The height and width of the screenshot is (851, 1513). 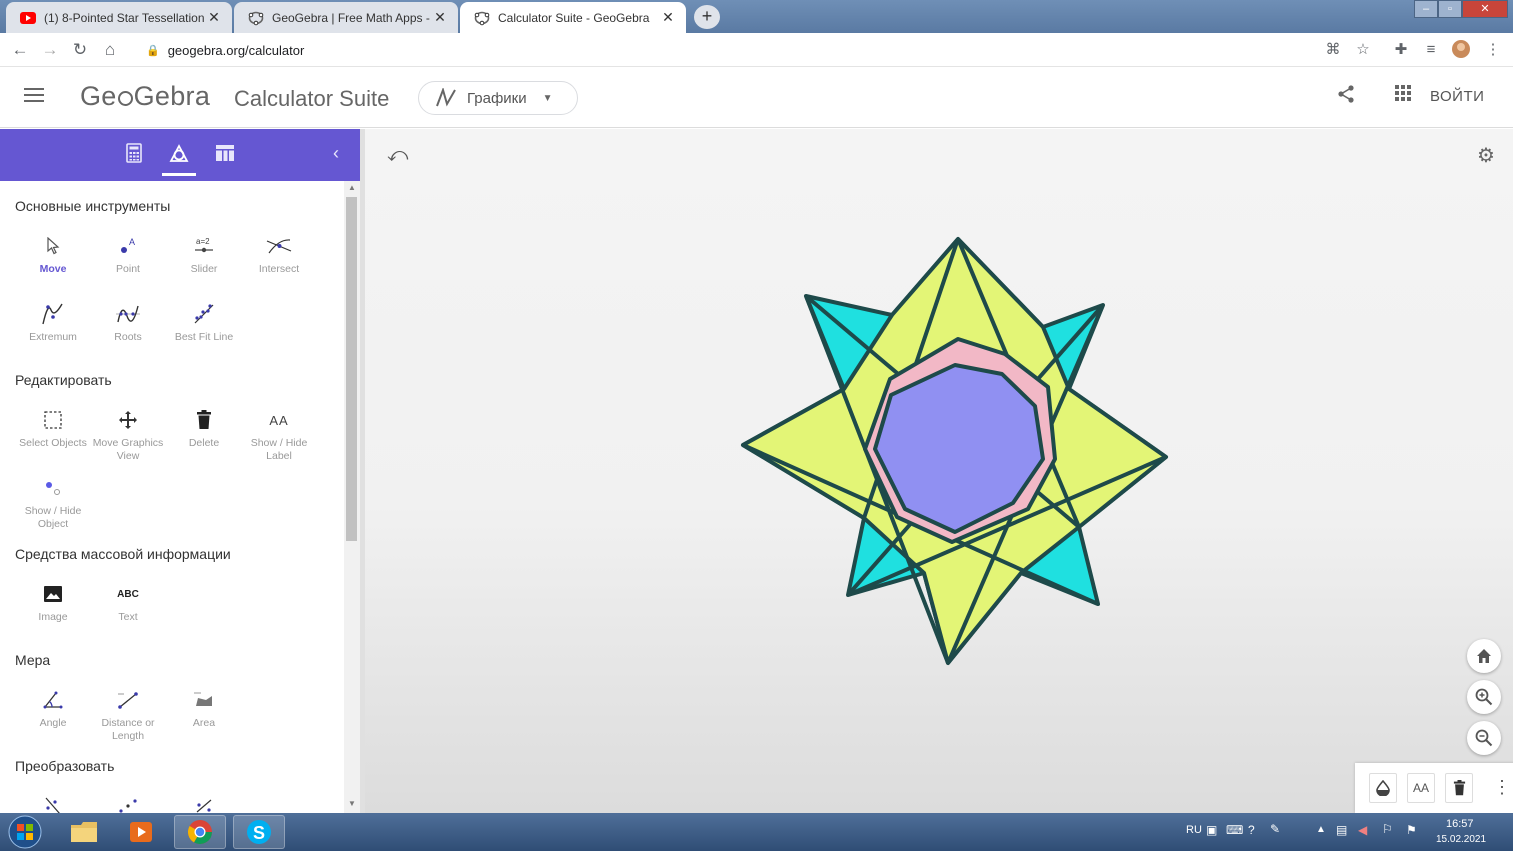 I want to click on label-style-icon: AA, so click(x=1421, y=788).